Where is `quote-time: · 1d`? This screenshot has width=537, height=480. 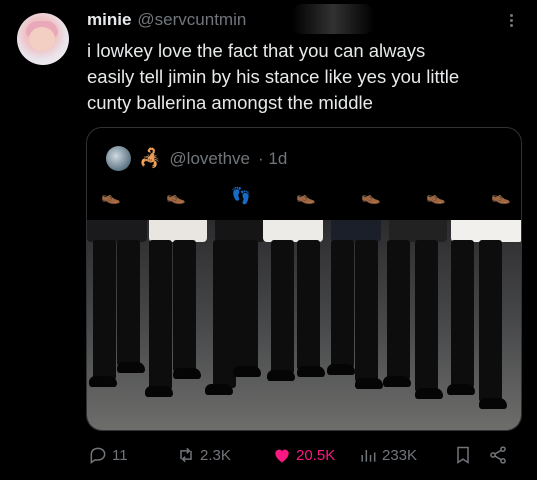
quote-time: · 1d is located at coordinates (273, 158).